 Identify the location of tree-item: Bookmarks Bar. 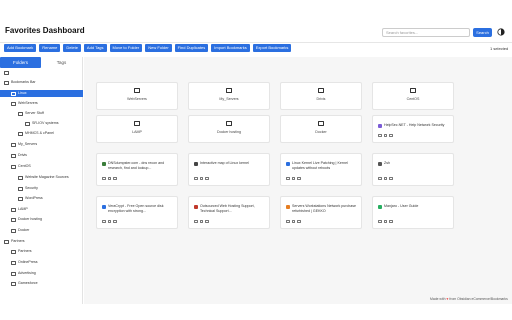
(20, 82).